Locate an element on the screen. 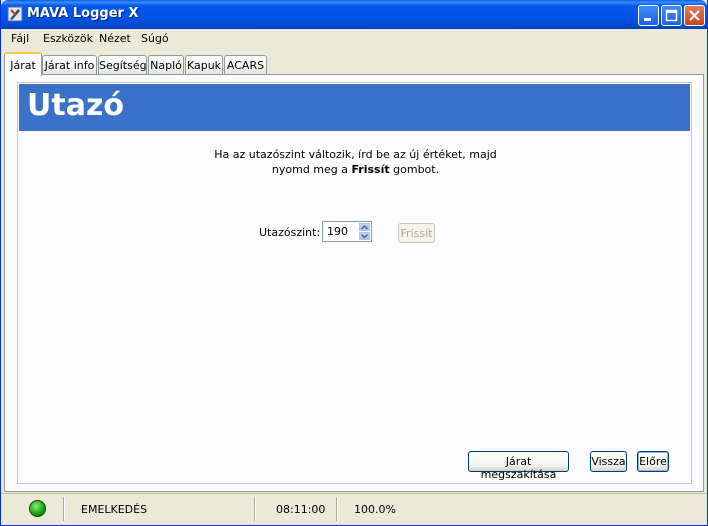 The width and height of the screenshot is (708, 526). flight-phase: EMELKEDÉS is located at coordinates (114, 509).